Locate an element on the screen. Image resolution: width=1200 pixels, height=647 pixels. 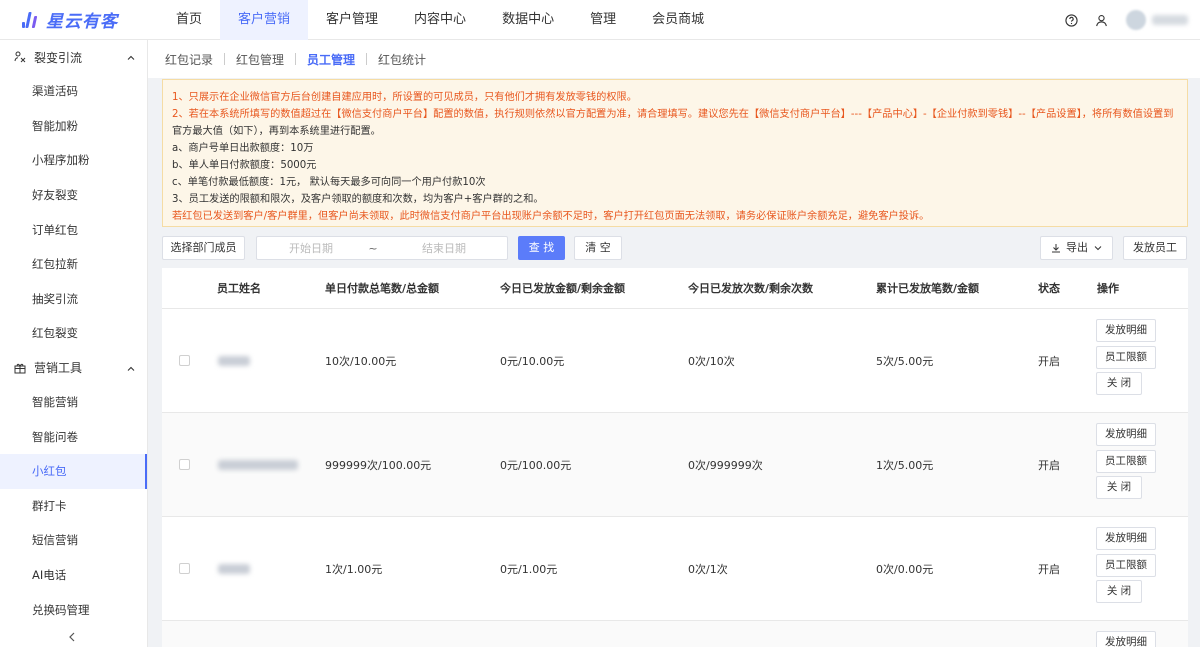
tab-redpacket-records: 红包记录 is located at coordinates (189, 59).